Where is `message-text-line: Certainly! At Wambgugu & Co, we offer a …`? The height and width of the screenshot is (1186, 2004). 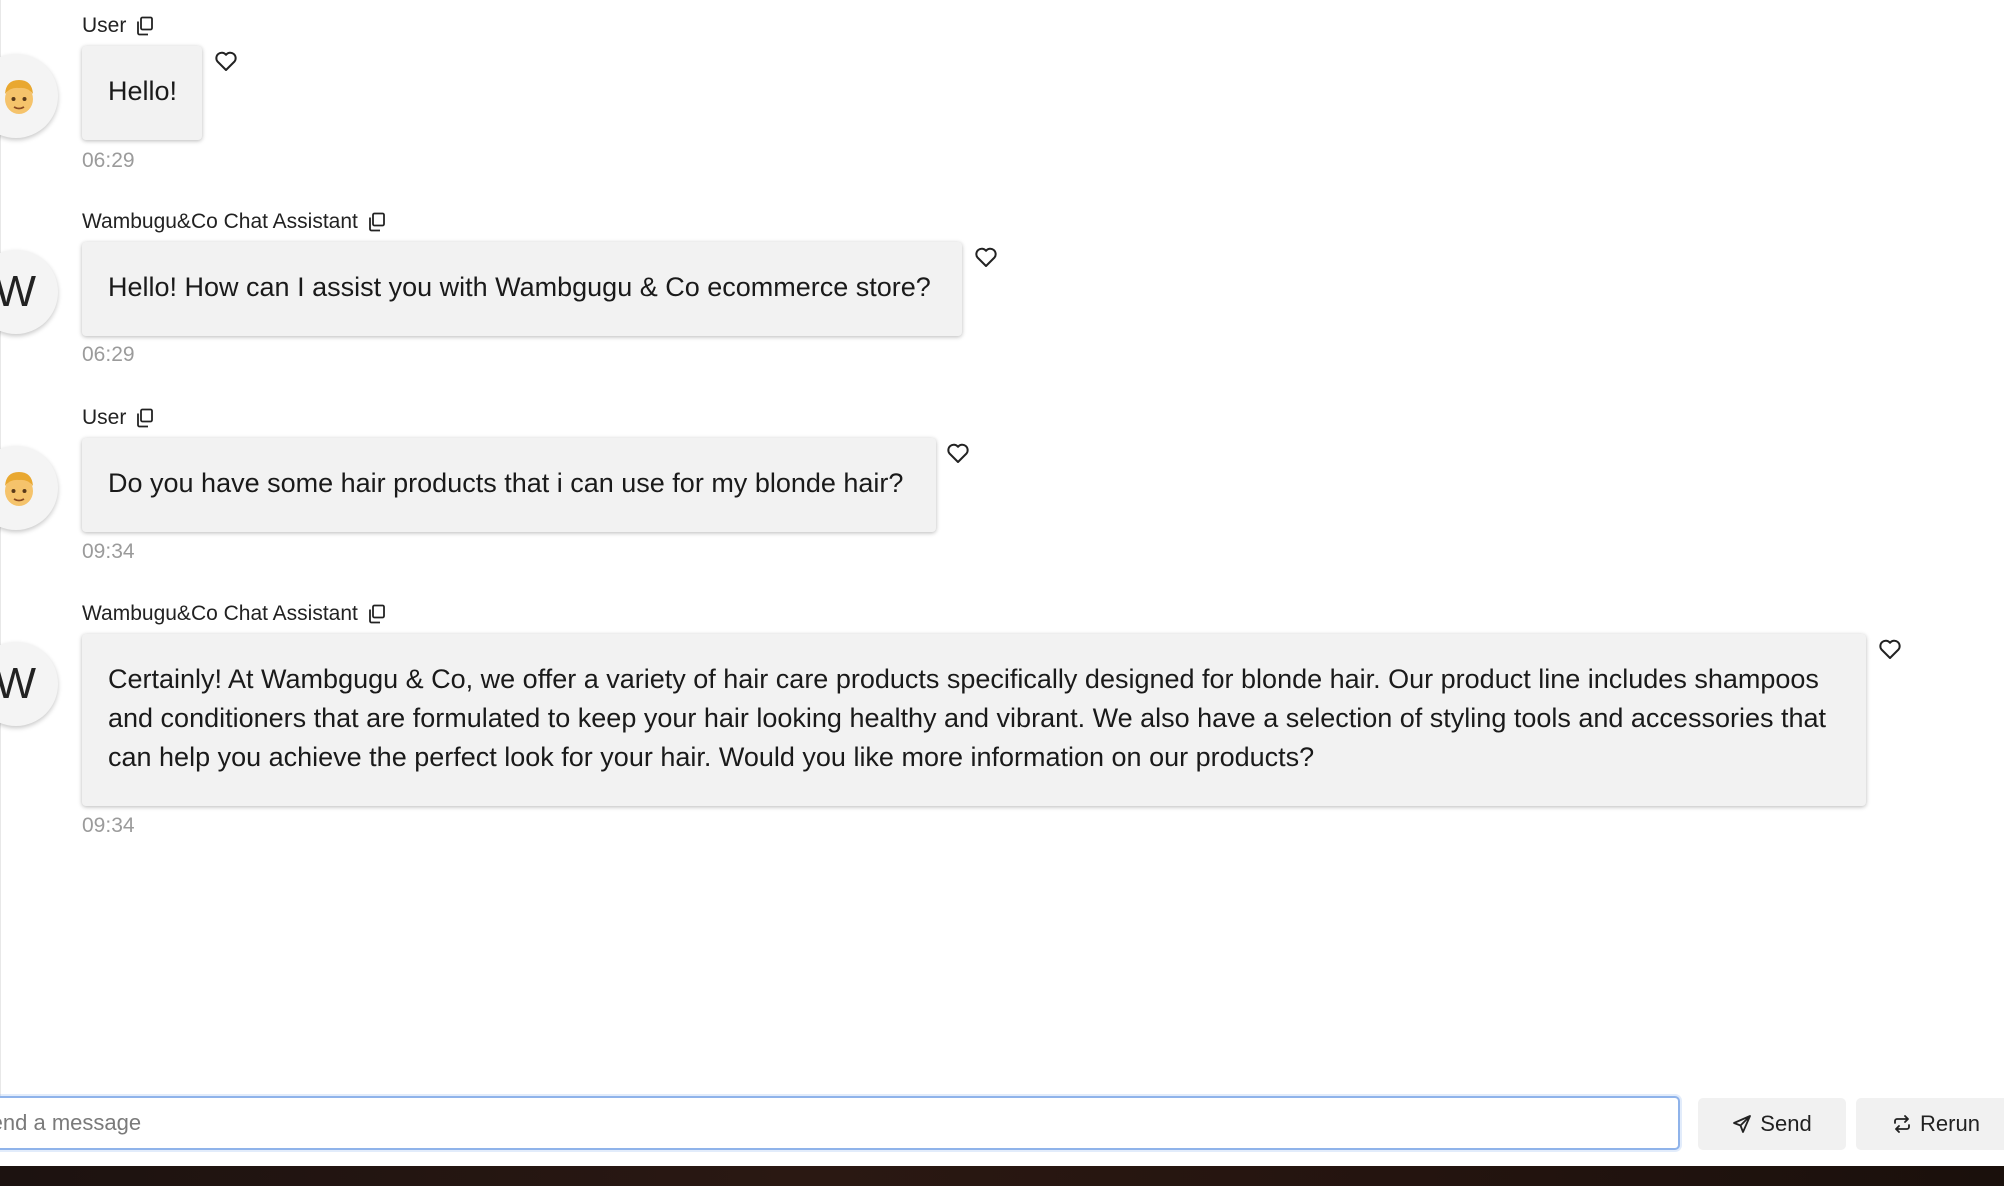 message-text-line: Certainly! At Wambgugu & Co, we offer a … is located at coordinates (963, 679).